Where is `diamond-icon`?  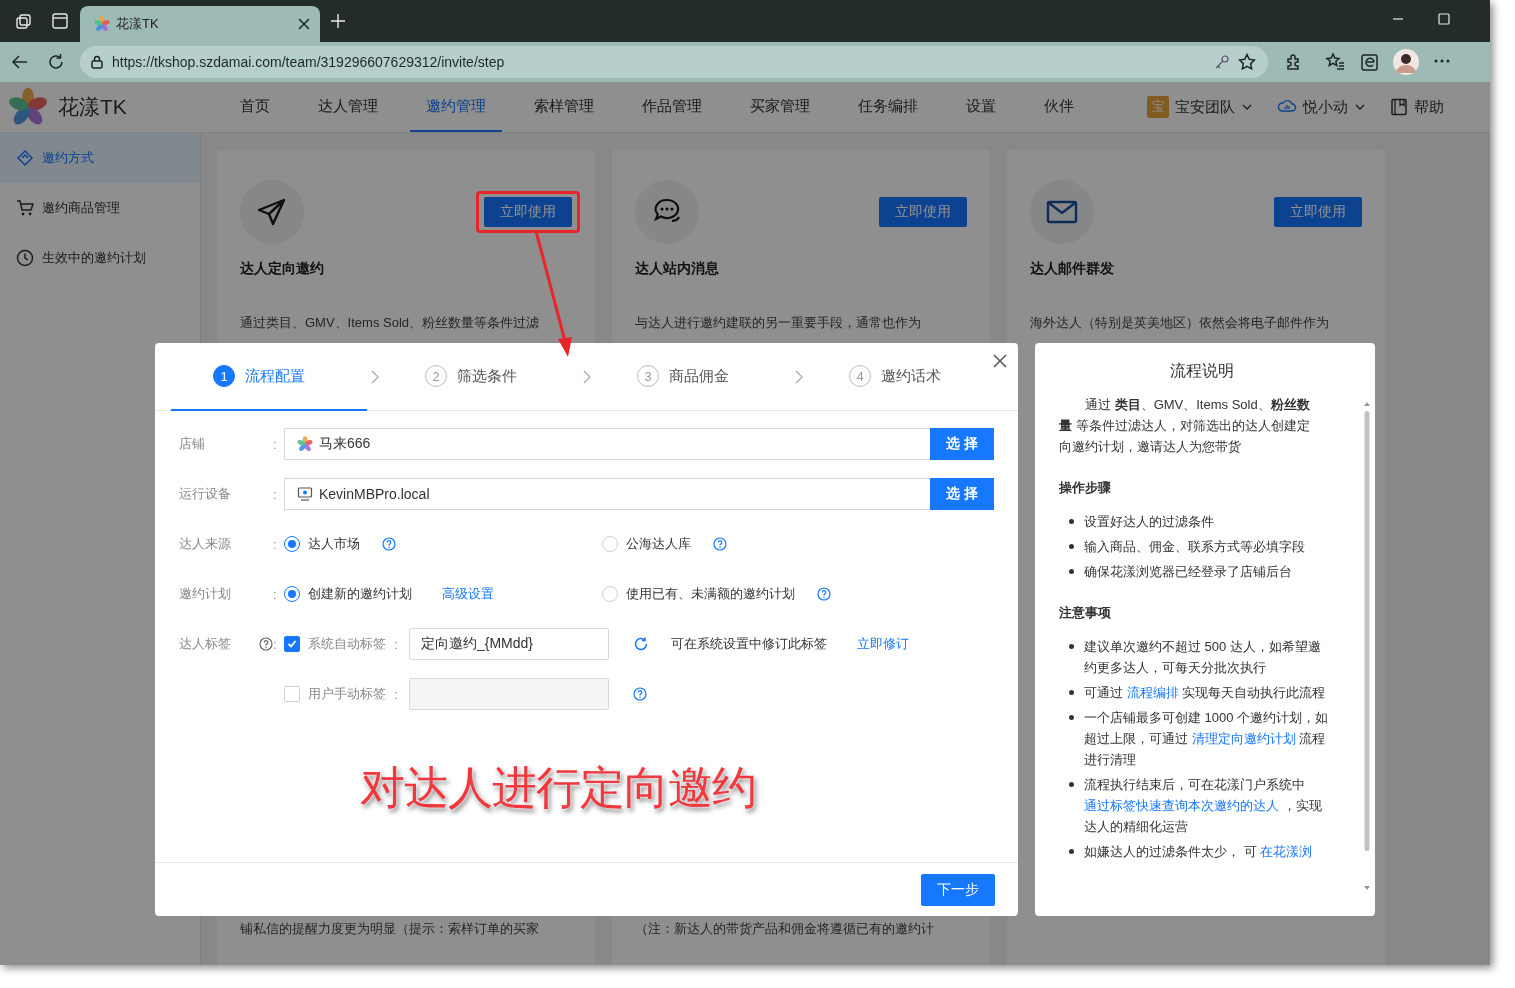 diamond-icon is located at coordinates (25, 158).